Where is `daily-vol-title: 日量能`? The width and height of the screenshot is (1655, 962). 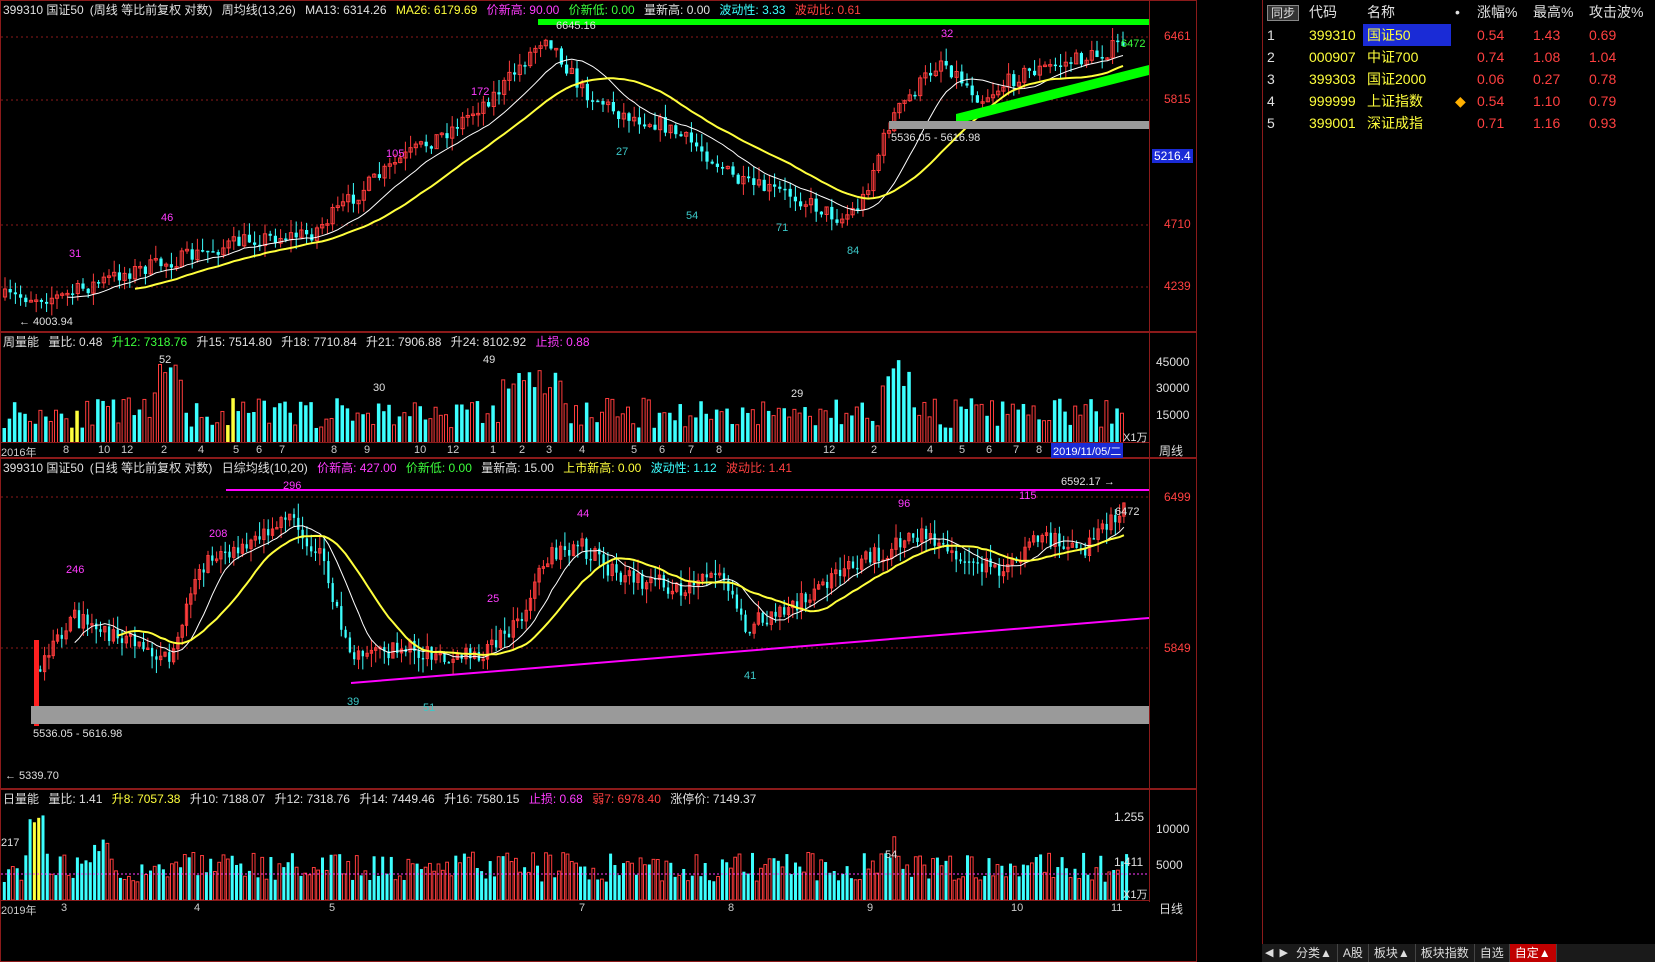 daily-vol-title: 日量能 is located at coordinates (21, 799).